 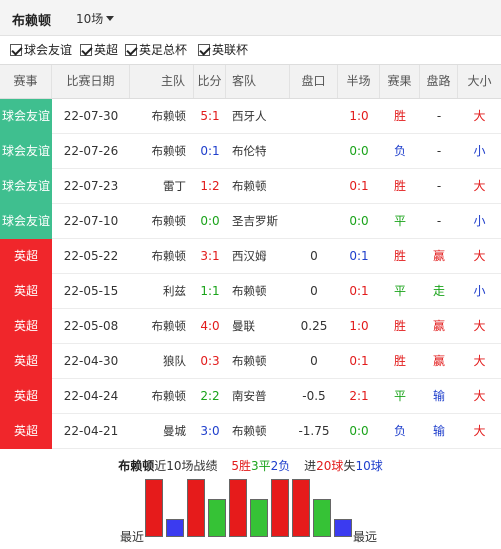 What do you see at coordinates (91, 81) in the screenshot?
I see `col-date: 比赛日期` at bounding box center [91, 81].